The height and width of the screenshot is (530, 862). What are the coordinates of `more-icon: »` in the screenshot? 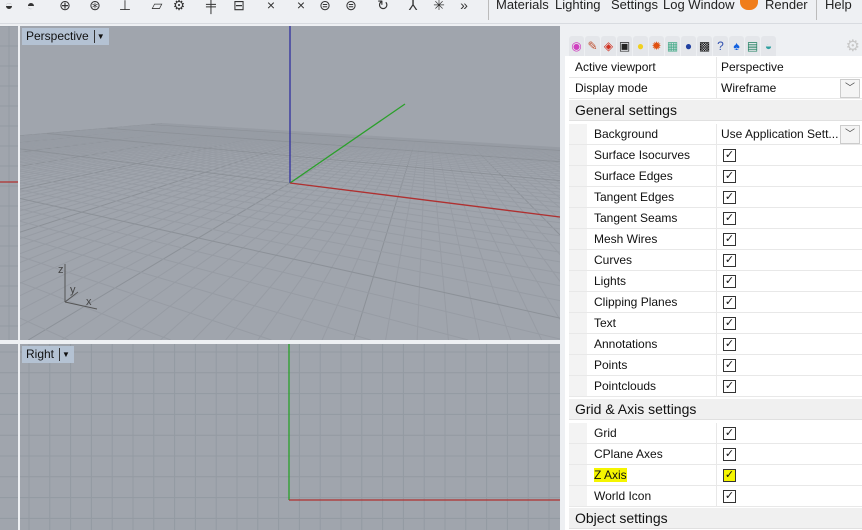 It's located at (464, 6).